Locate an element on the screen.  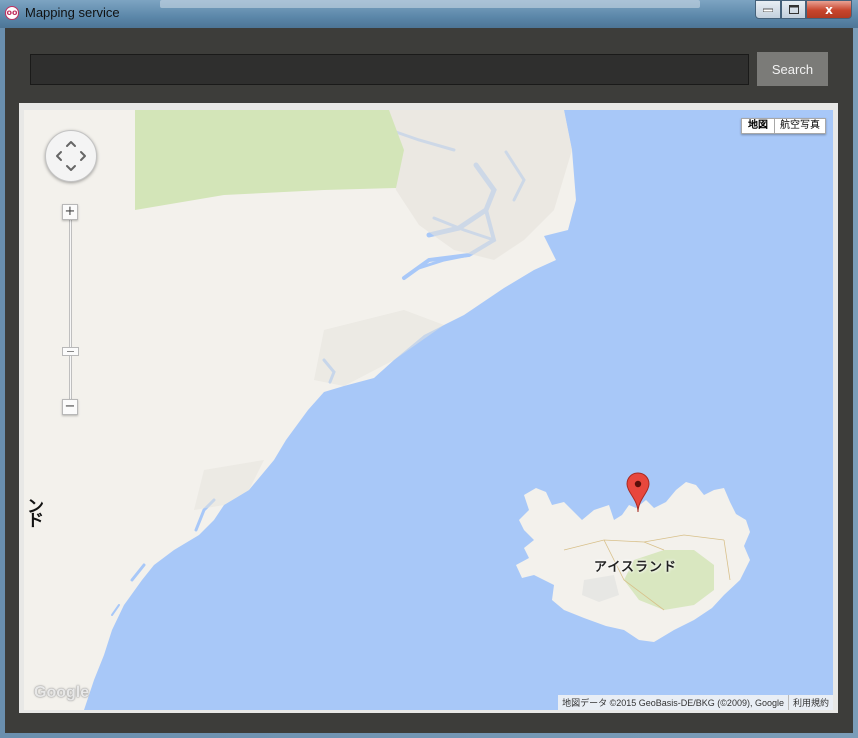
minimize-button is located at coordinates (768, 9).